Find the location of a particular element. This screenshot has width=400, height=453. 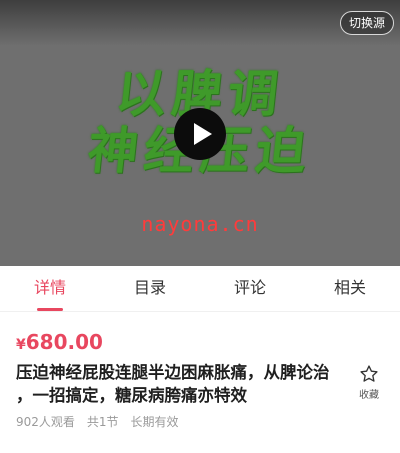

tab-bar: 详情 目录 评论 相关 is located at coordinates (200, 289).